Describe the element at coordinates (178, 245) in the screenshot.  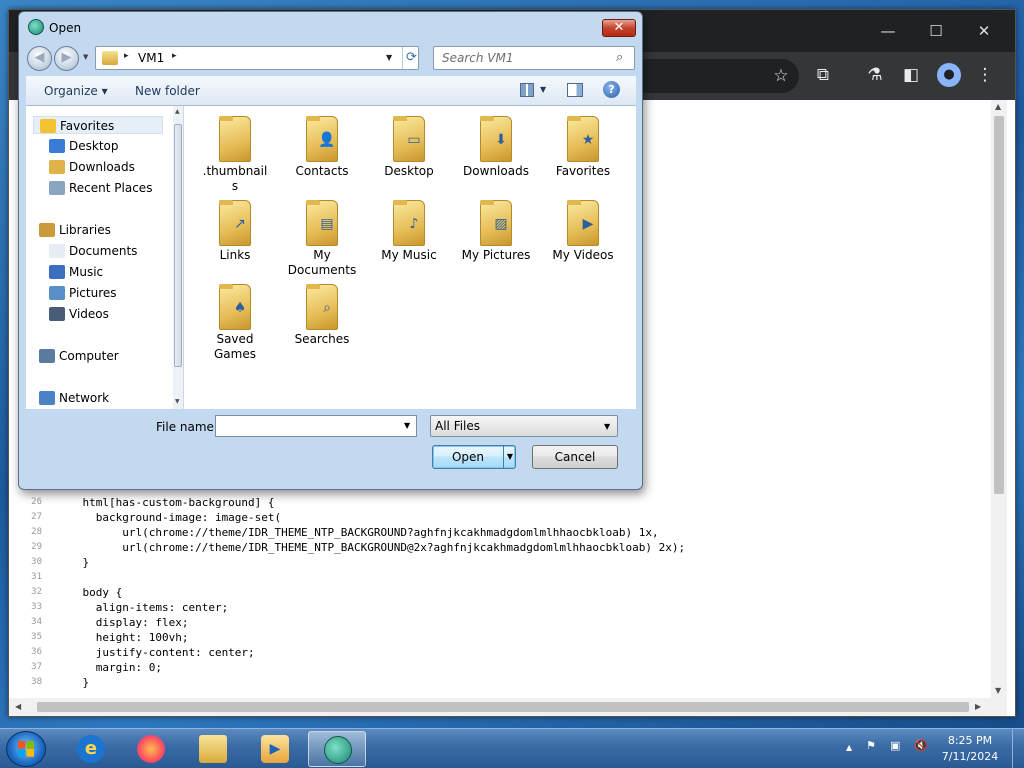
I see `nav-scroll-thumb` at that location.